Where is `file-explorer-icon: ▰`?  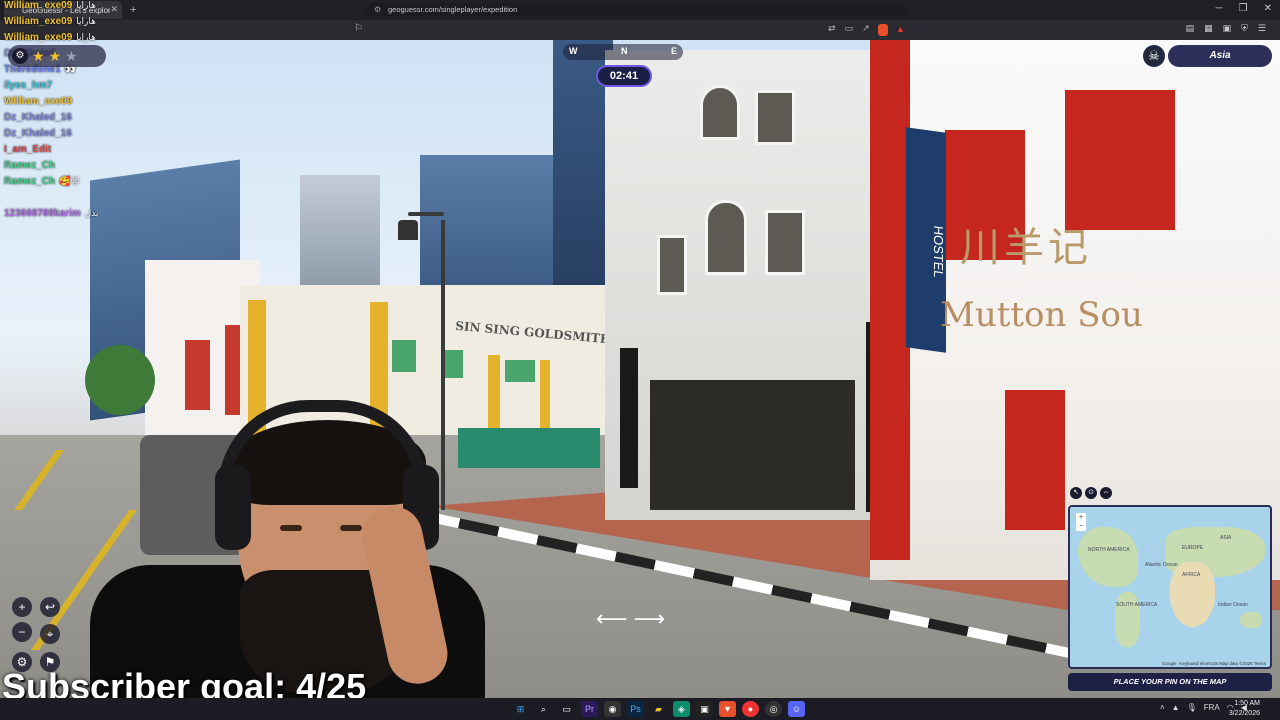
file-explorer-icon: ▰ is located at coordinates (658, 709).